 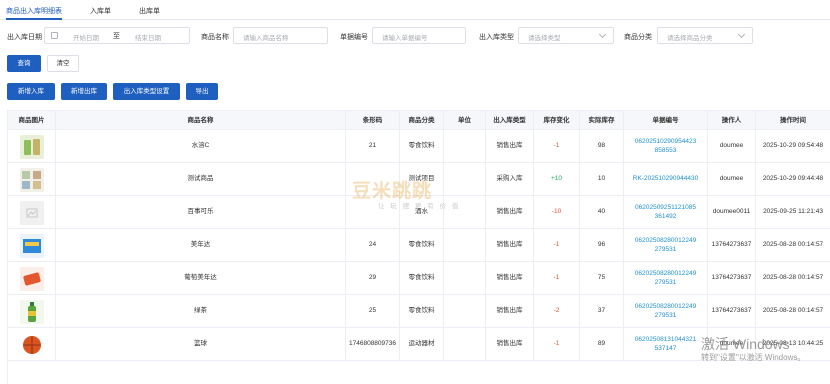 I want to click on operation-time-cell: 2025-09-25 11:21:43, so click(x=793, y=212).